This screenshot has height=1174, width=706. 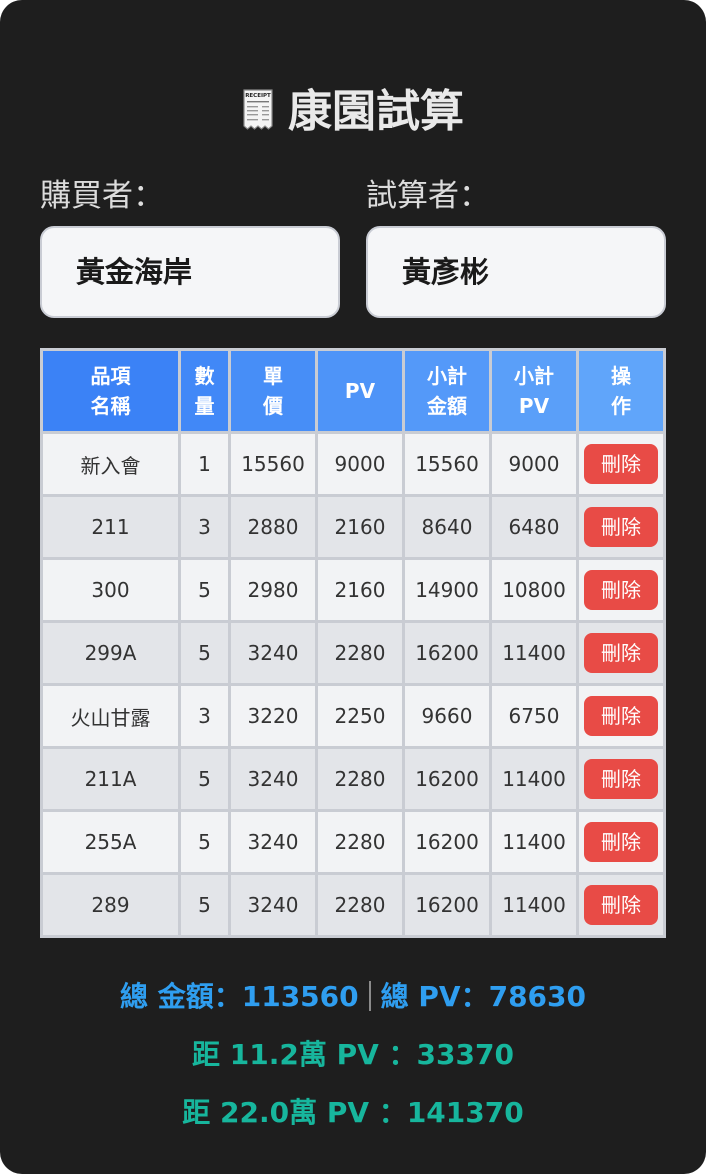 I want to click on table-row: 211 3 2880 2160 8640 6480 刪除, so click(x=353, y=527).